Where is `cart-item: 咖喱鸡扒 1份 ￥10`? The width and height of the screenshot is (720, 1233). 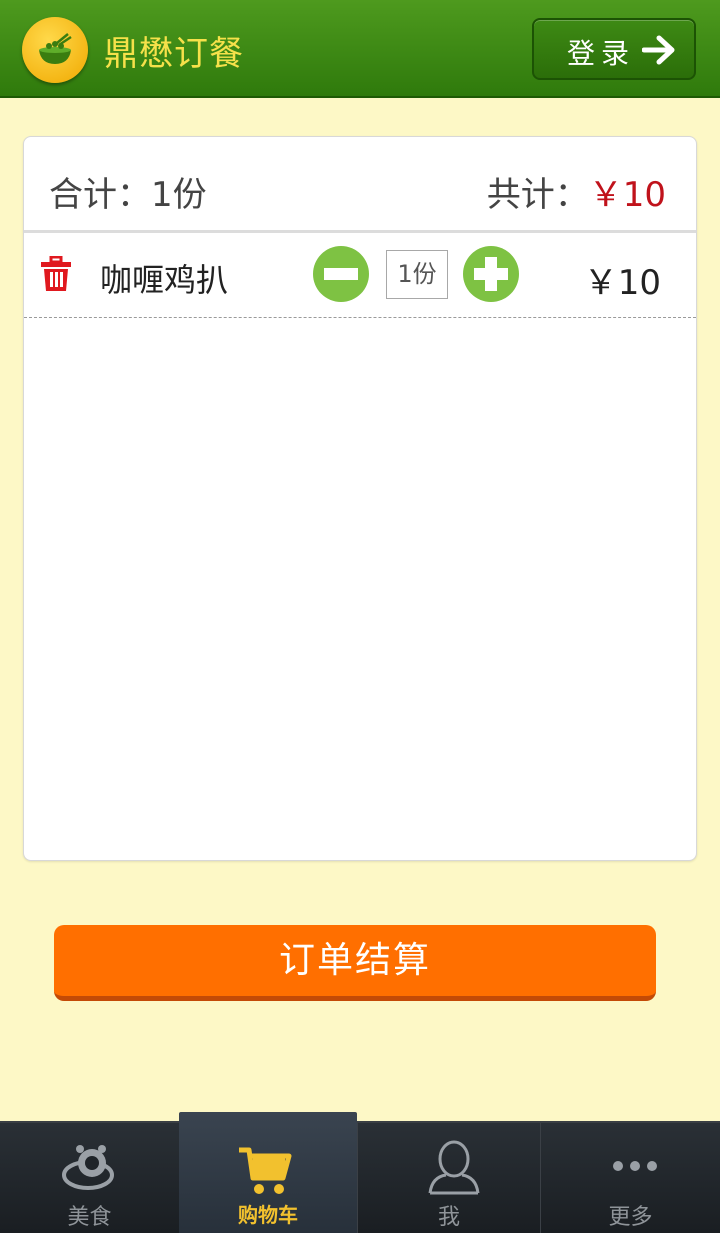
cart-item: 咖喱鸡扒 1份 ￥10 is located at coordinates (360, 275).